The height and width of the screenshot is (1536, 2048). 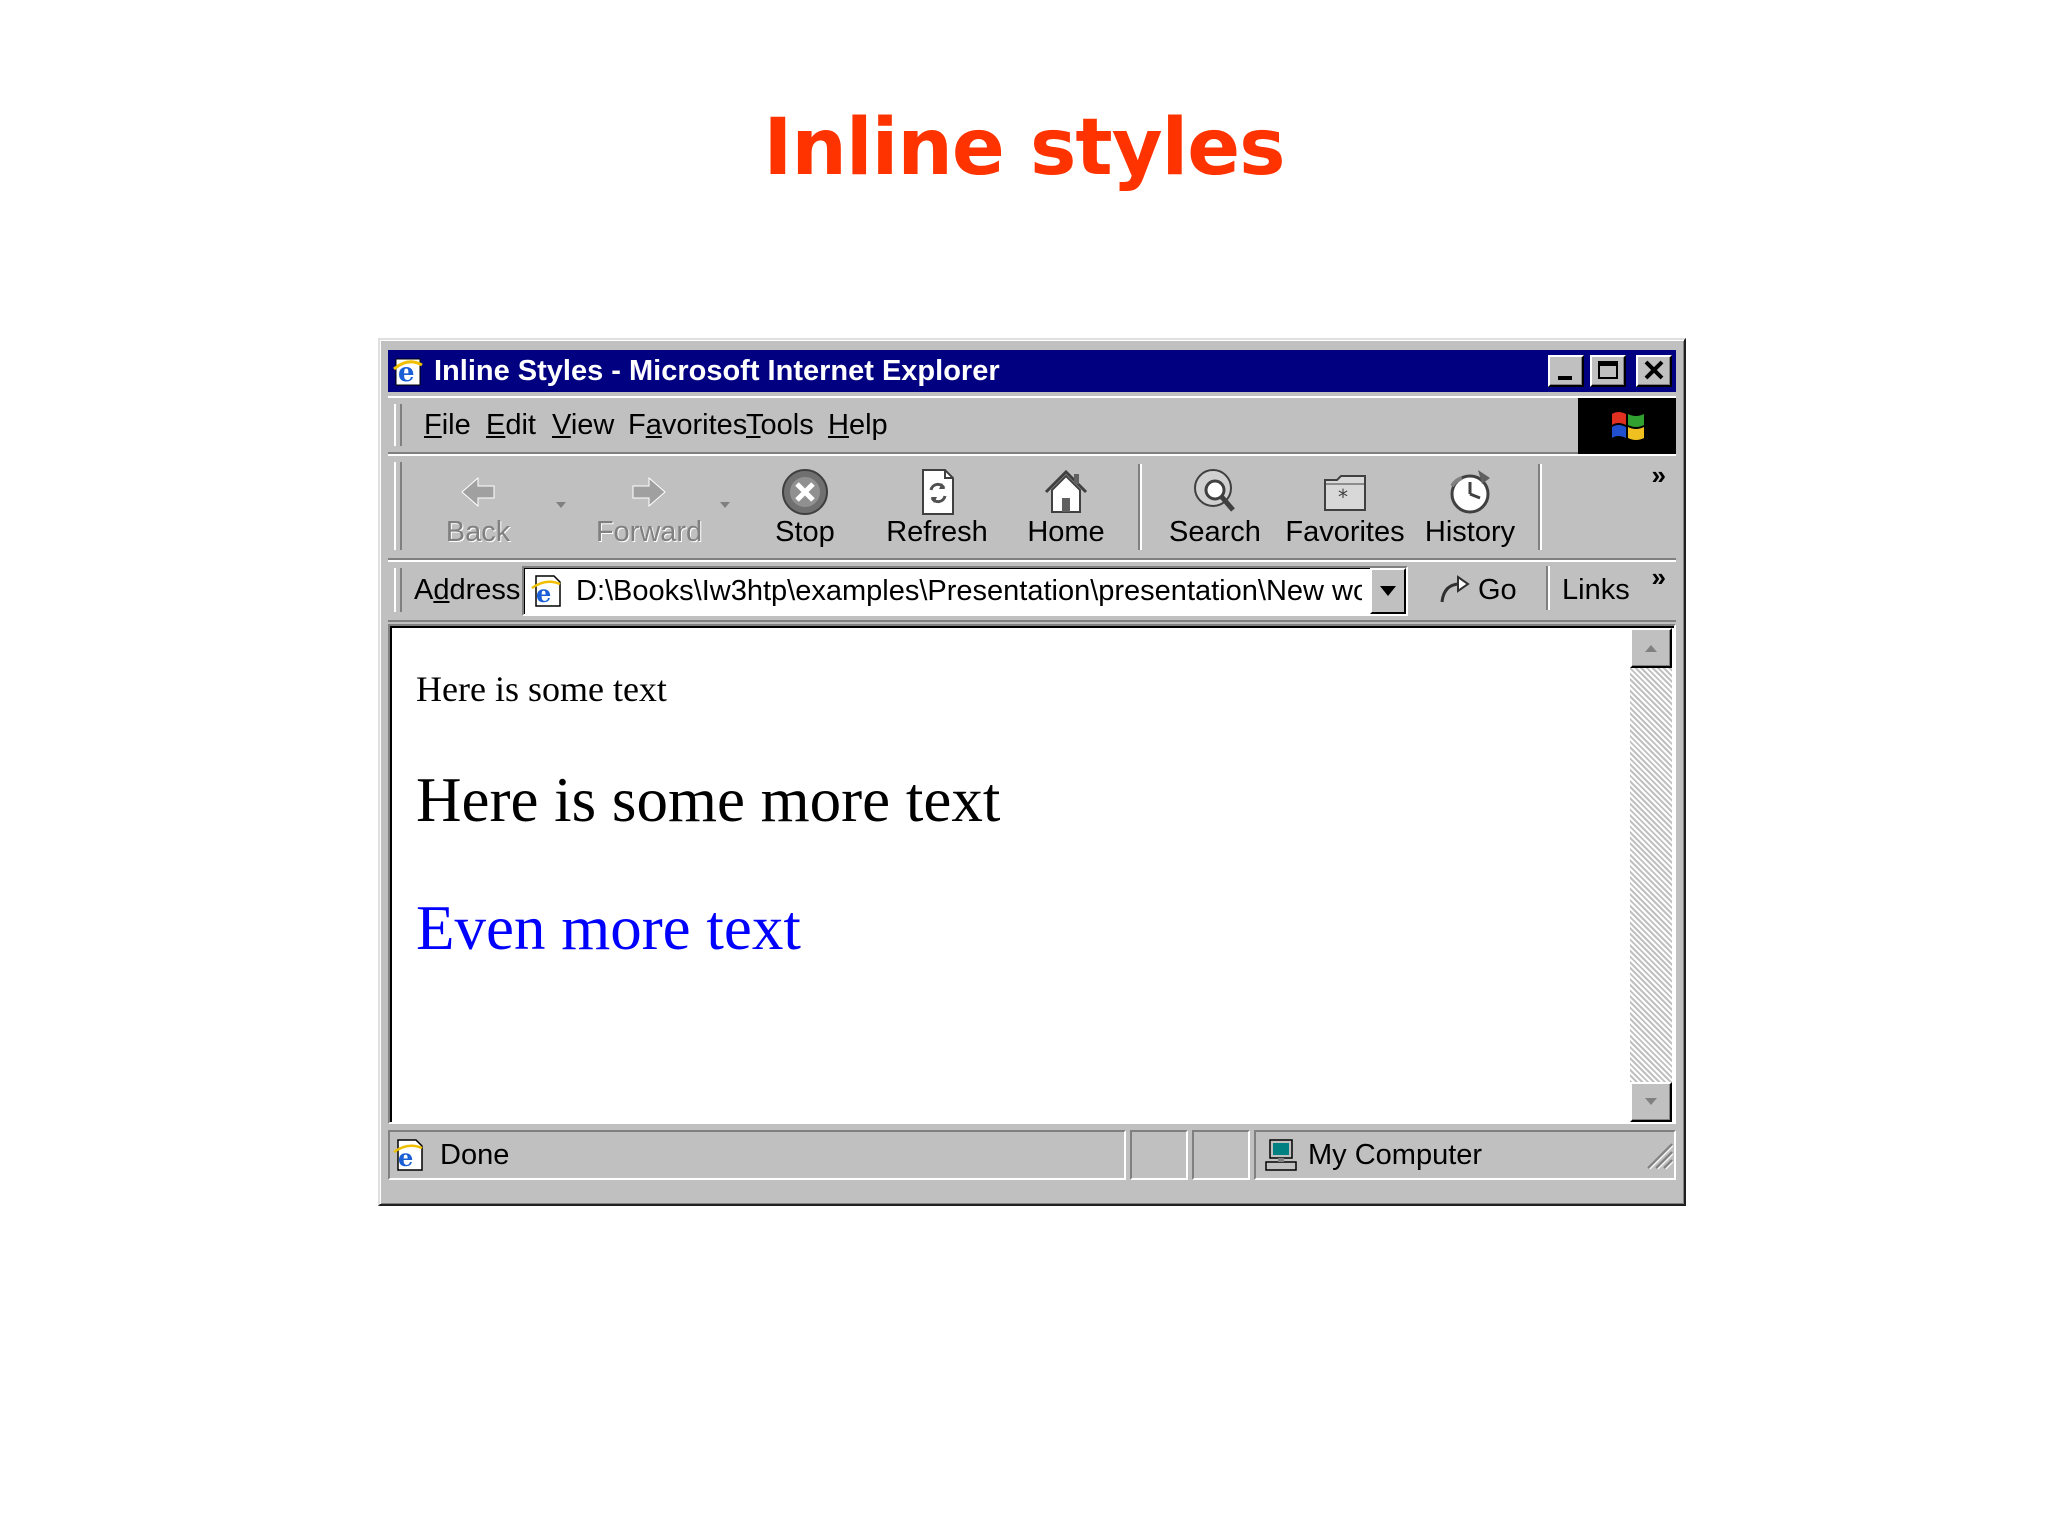 I want to click on search-label: Search, so click(x=1215, y=532).